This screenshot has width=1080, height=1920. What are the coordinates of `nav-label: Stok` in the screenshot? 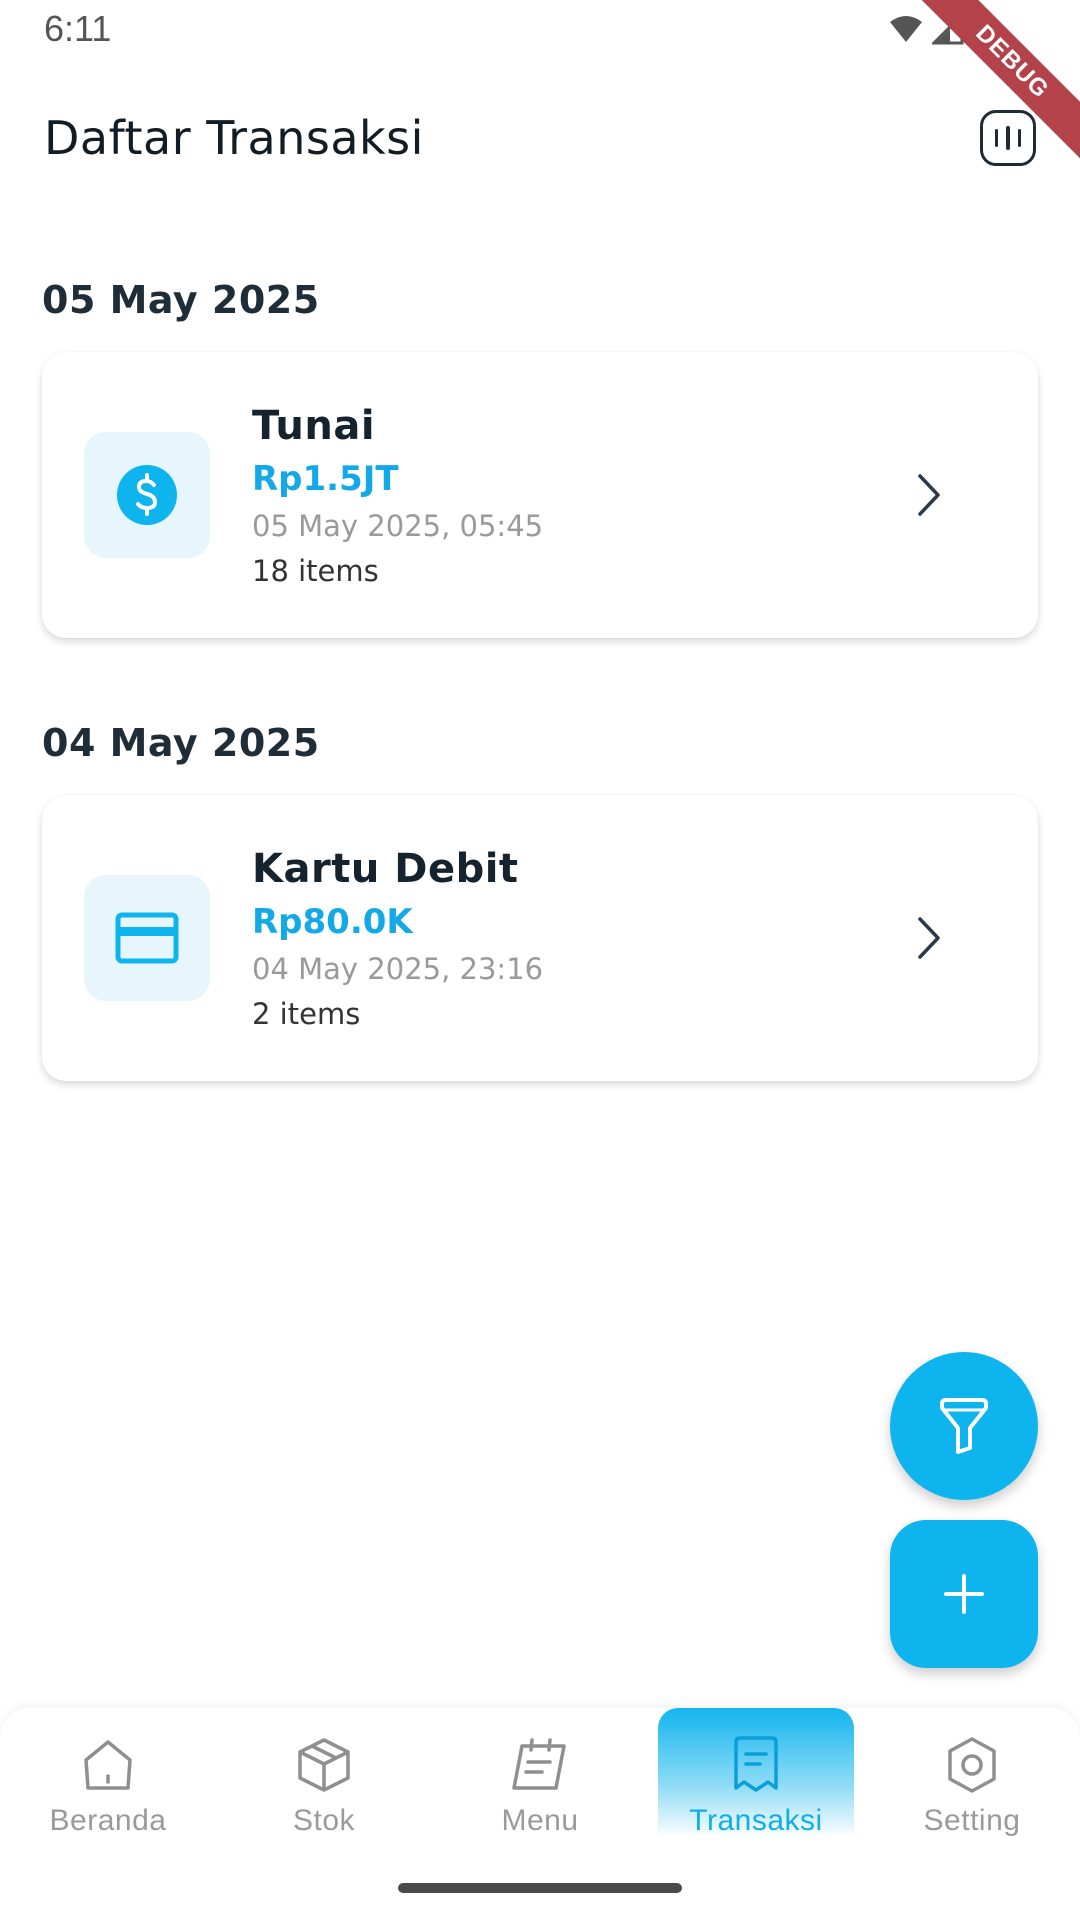 It's located at (324, 1820).